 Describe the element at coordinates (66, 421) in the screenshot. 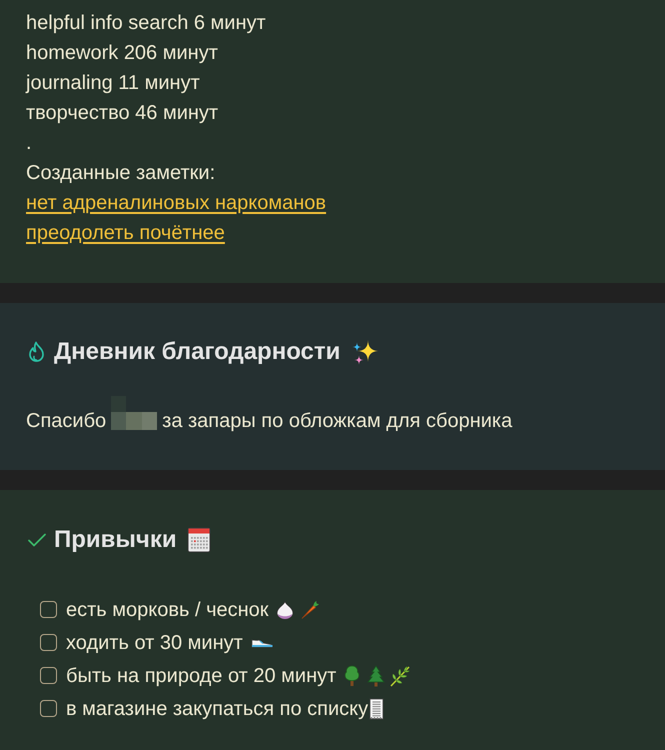

I see `gratitude-text: Спасибо` at that location.